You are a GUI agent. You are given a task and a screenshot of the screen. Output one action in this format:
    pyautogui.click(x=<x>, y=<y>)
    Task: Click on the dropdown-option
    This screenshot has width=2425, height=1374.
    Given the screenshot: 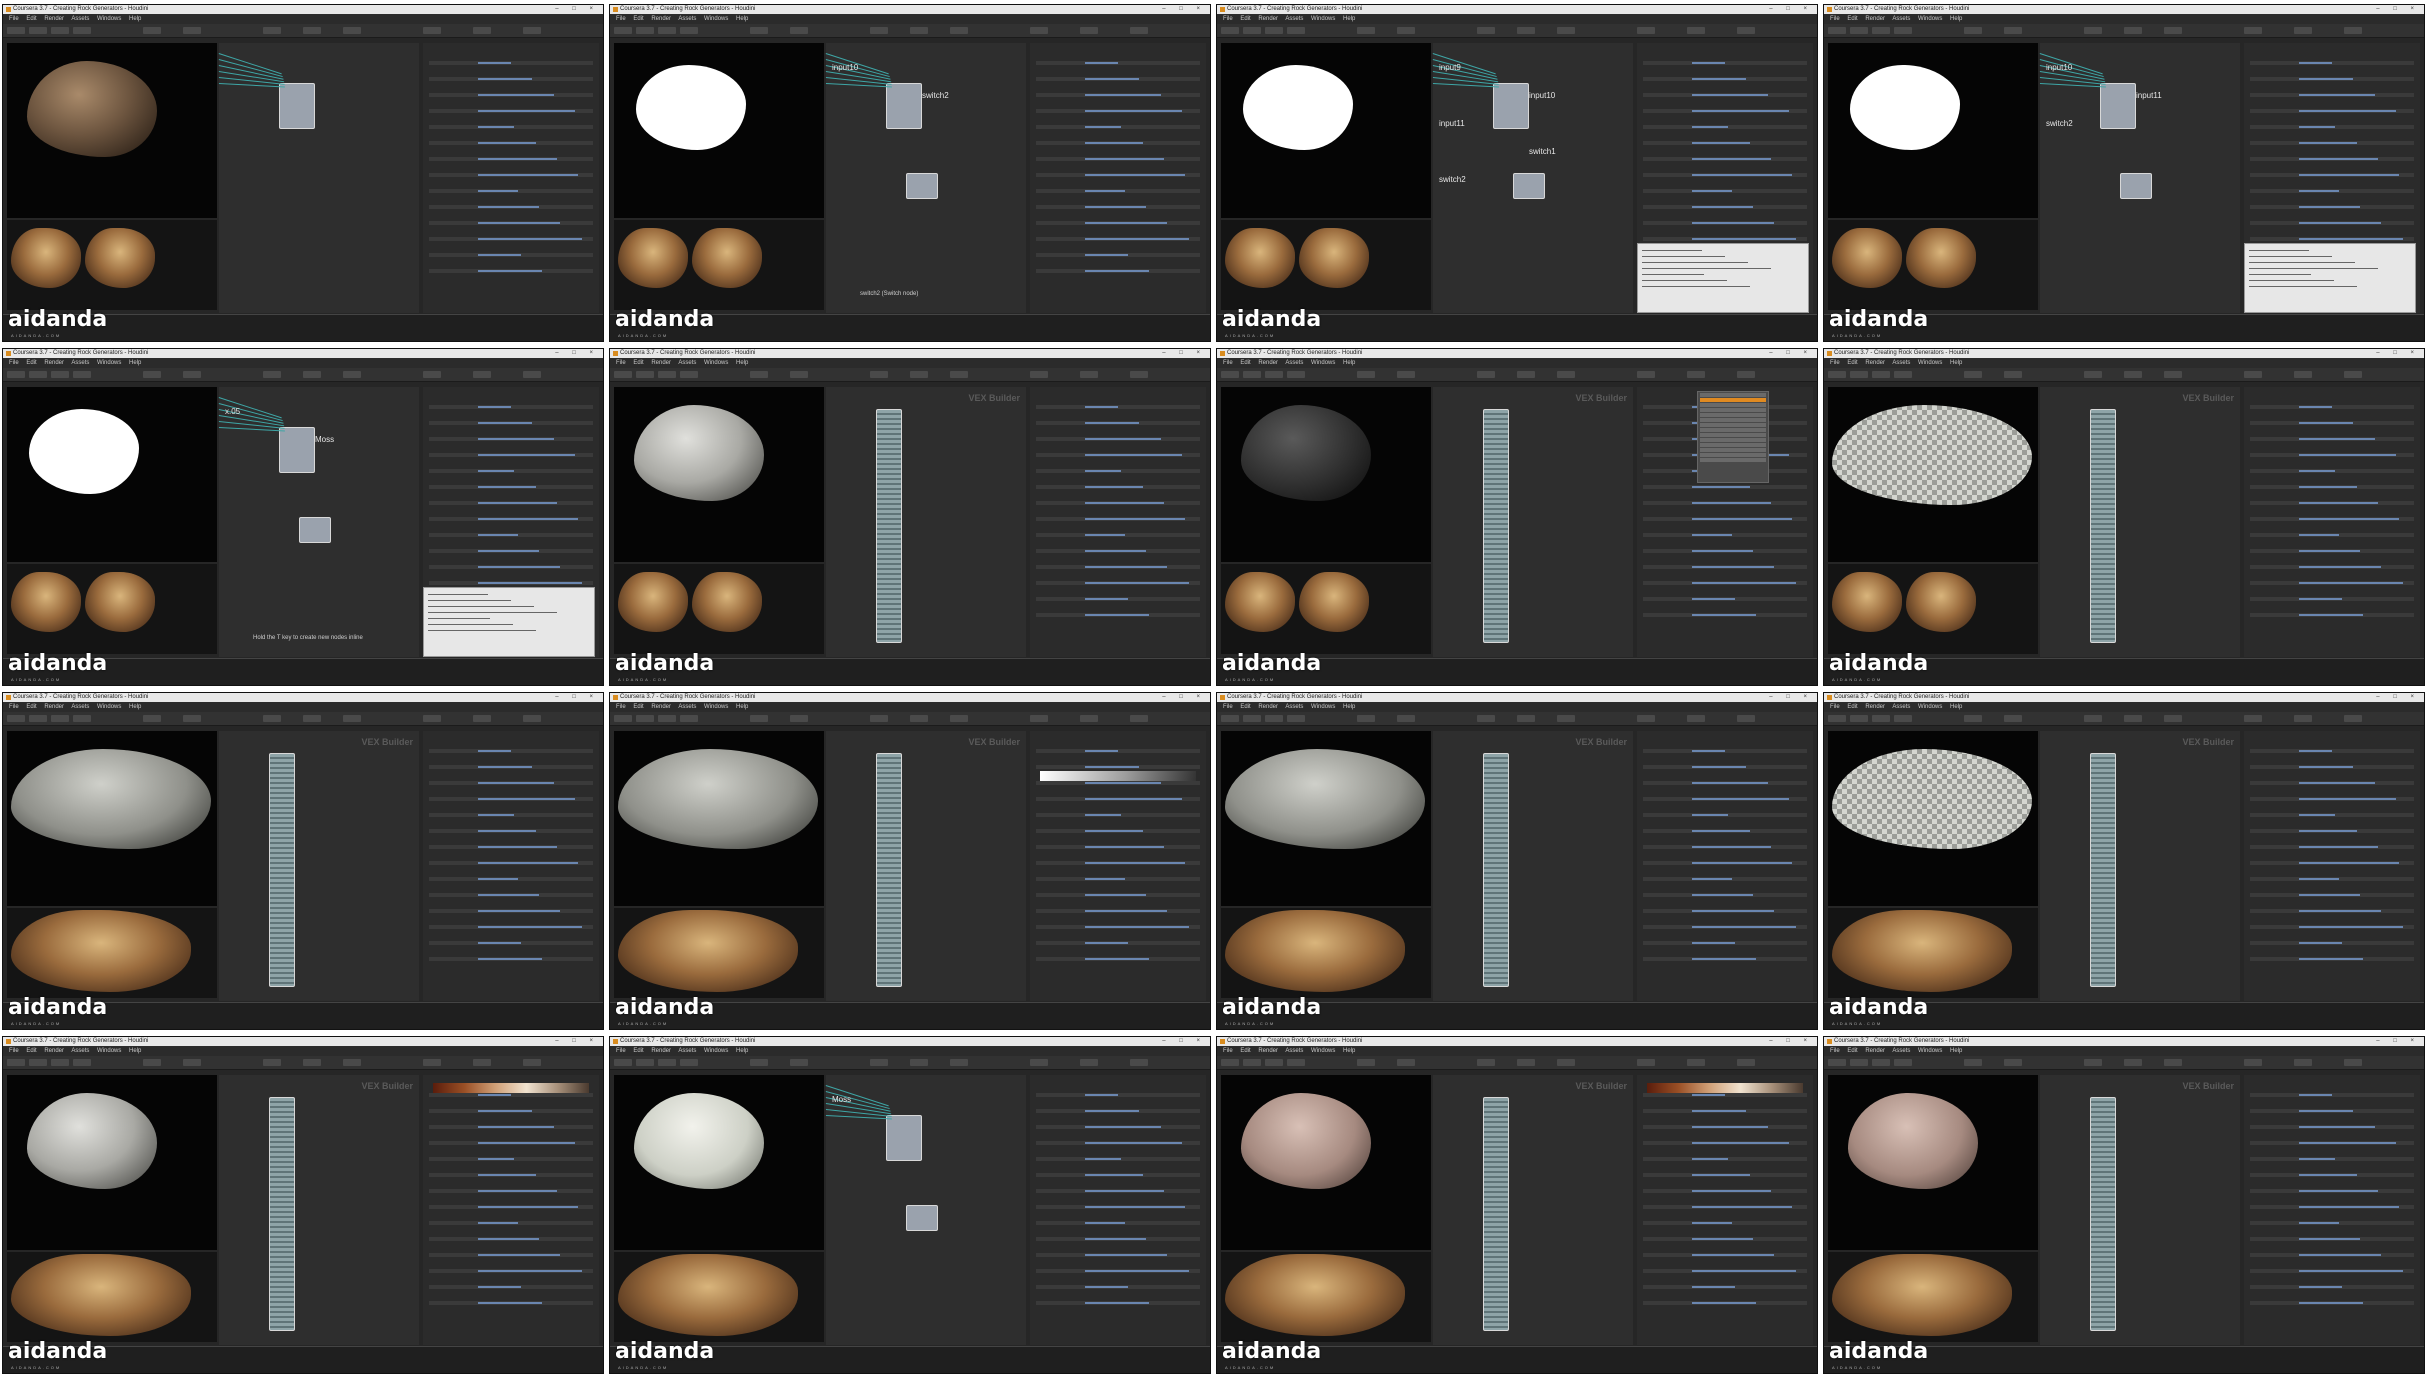 What is the action you would take?
    pyautogui.click(x=1733, y=440)
    